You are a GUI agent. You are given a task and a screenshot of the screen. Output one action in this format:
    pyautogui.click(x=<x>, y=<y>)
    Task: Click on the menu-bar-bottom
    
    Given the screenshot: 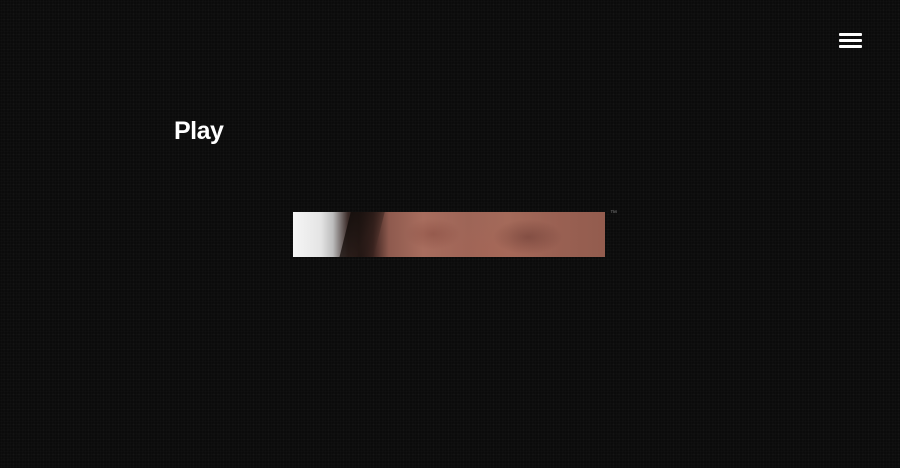 What is the action you would take?
    pyautogui.click(x=850, y=46)
    